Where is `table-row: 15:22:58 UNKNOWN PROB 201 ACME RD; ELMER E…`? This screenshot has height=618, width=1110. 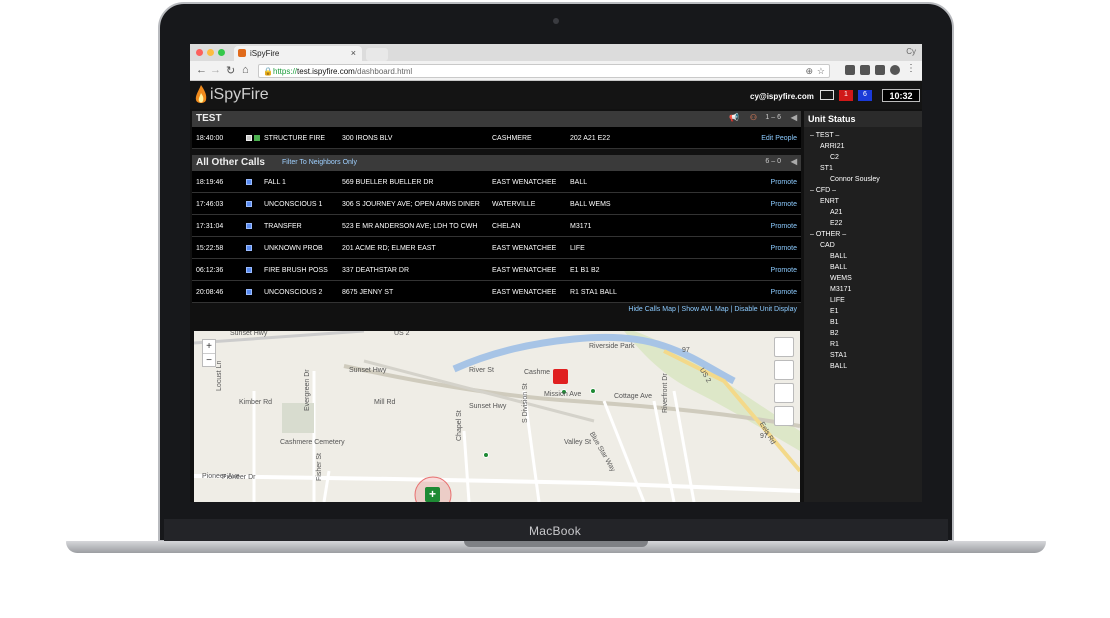
table-row: 15:22:58 UNKNOWN PROB 201 ACME RD; ELMER E… is located at coordinates (496, 248).